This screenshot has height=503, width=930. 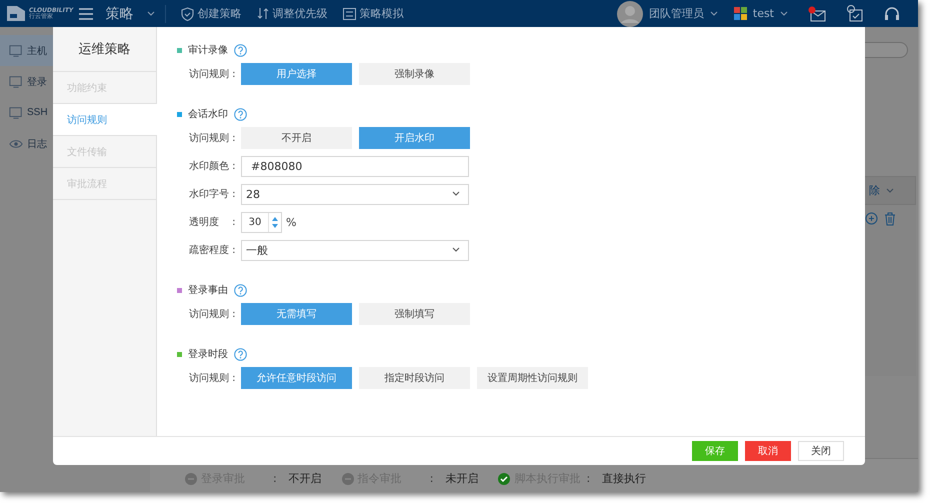 I want to click on field-label: 水印颜色 :, so click(x=211, y=166).